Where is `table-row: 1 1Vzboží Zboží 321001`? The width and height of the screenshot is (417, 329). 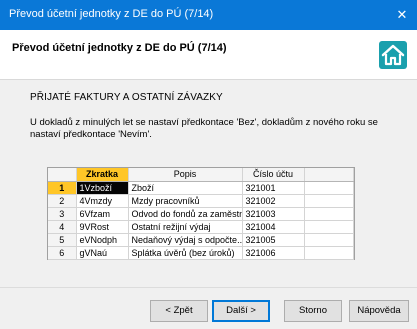 table-row: 1 1Vzboží Zboží 321001 is located at coordinates (201, 188).